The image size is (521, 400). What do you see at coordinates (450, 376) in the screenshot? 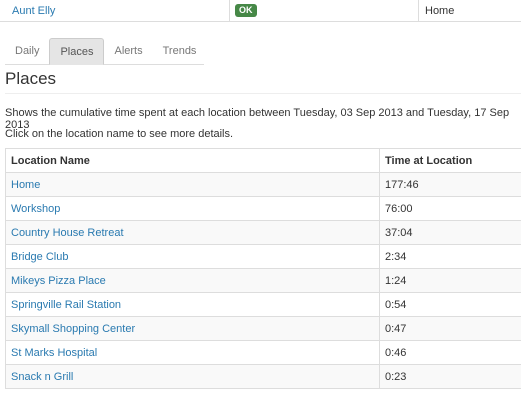
I see `time-cell: 0:23` at bounding box center [450, 376].